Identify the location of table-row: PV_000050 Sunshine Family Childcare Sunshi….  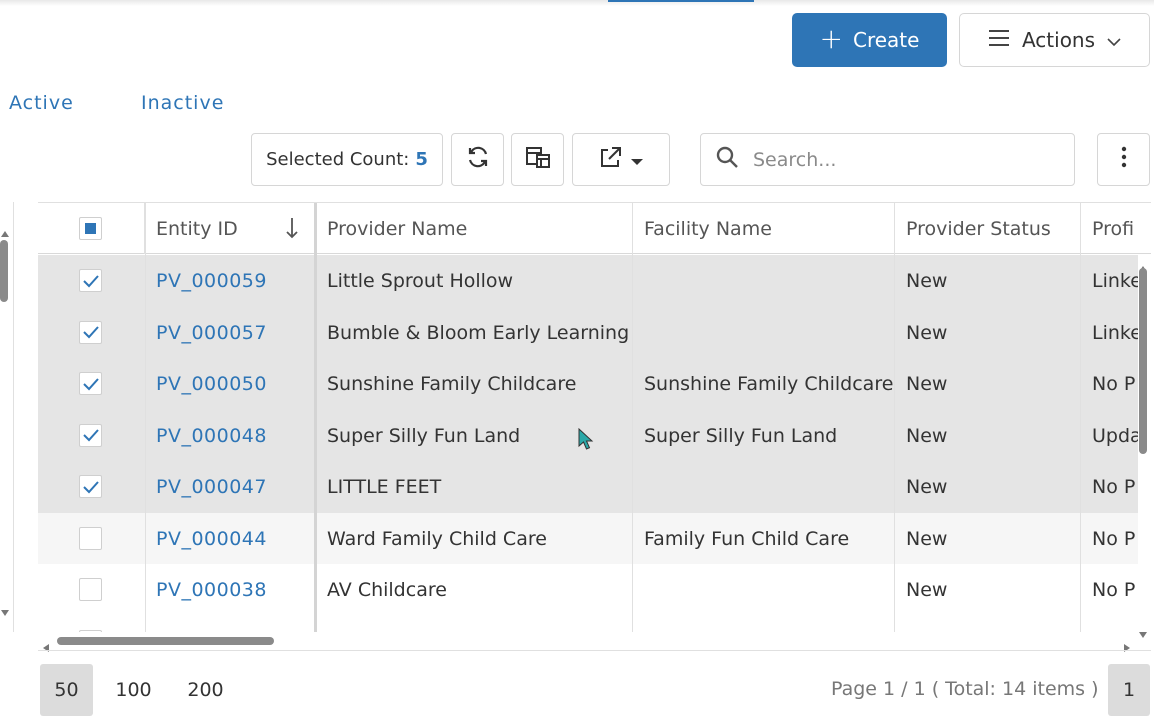
(588, 384).